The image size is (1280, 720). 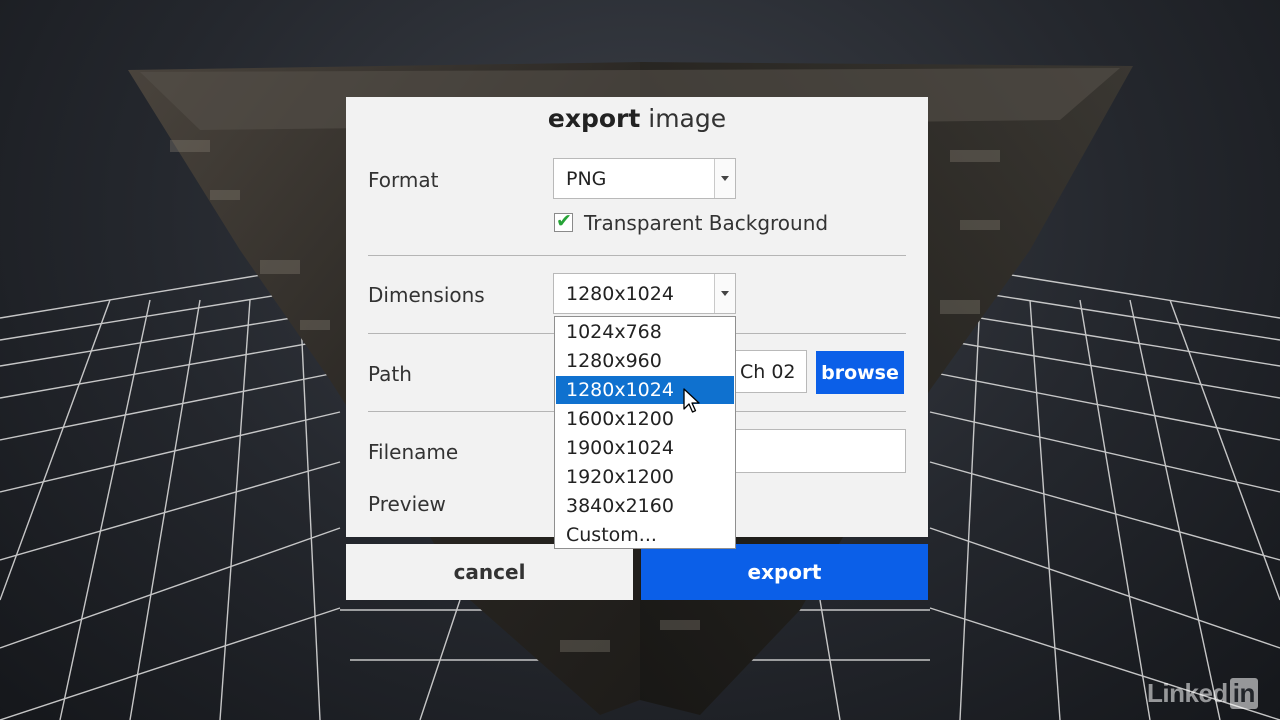 I want to click on watermark-text: Linked, so click(x=1187, y=693).